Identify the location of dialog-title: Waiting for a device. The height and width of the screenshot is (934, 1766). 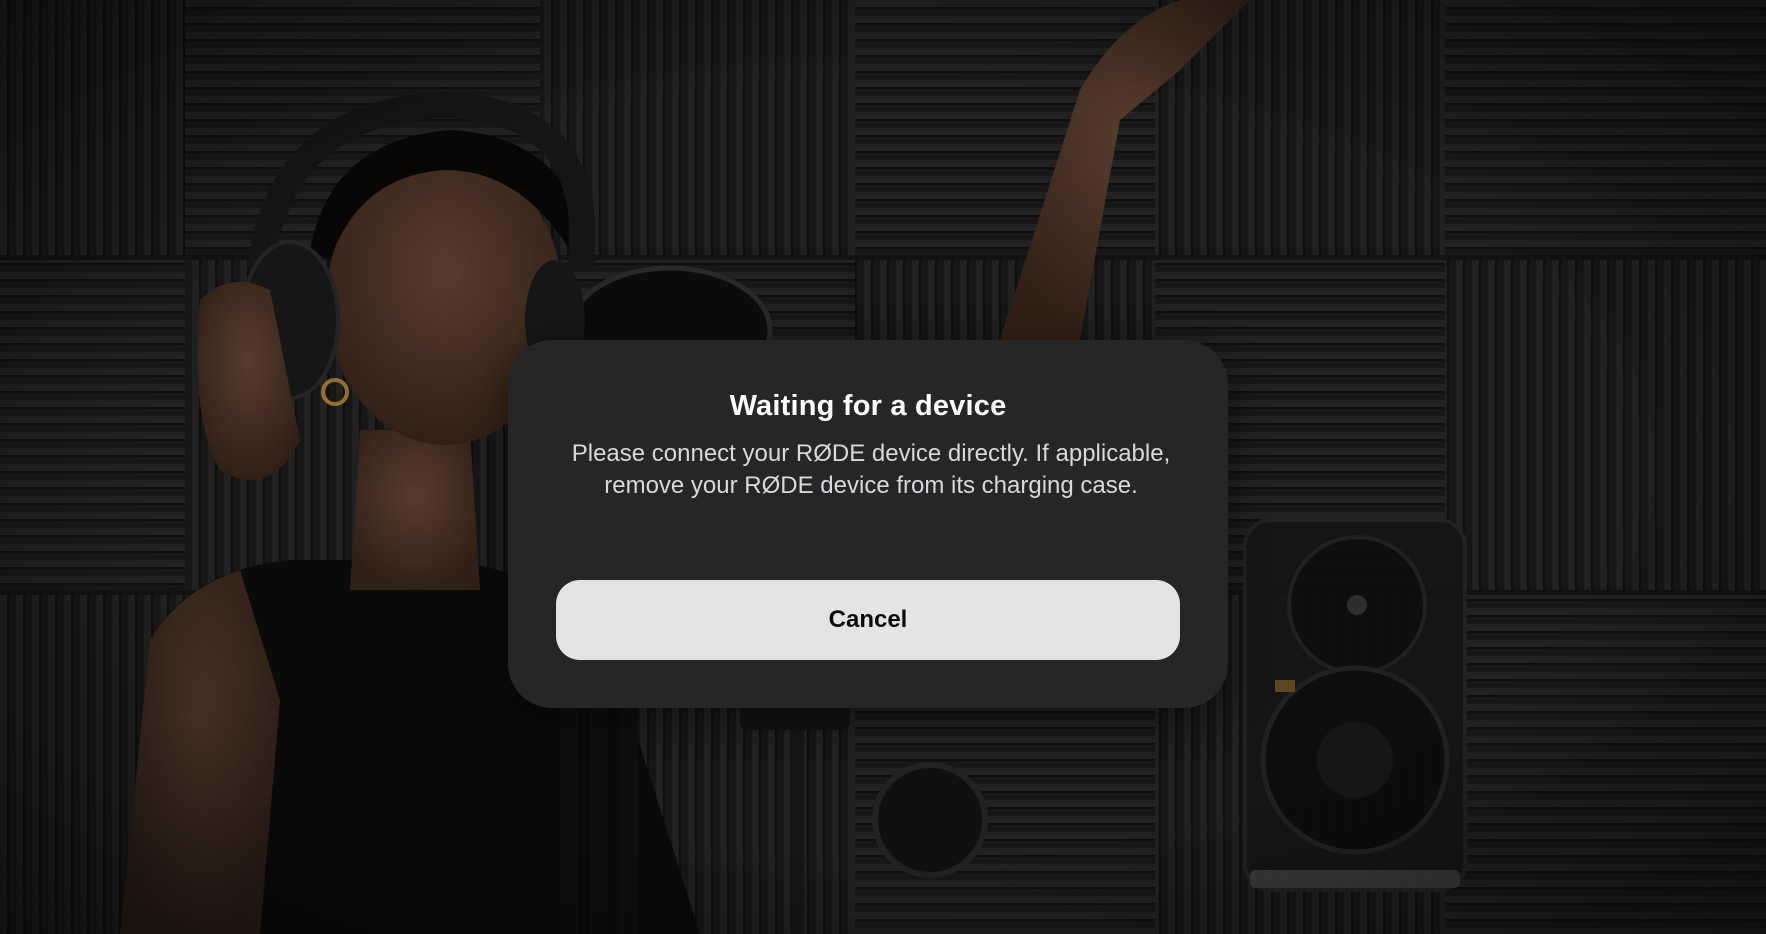
(868, 406).